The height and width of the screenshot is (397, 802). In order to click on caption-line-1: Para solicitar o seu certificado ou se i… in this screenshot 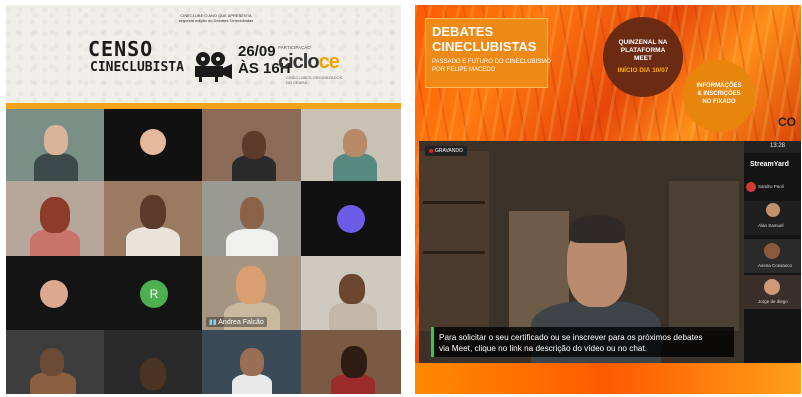, I will do `click(571, 337)`.